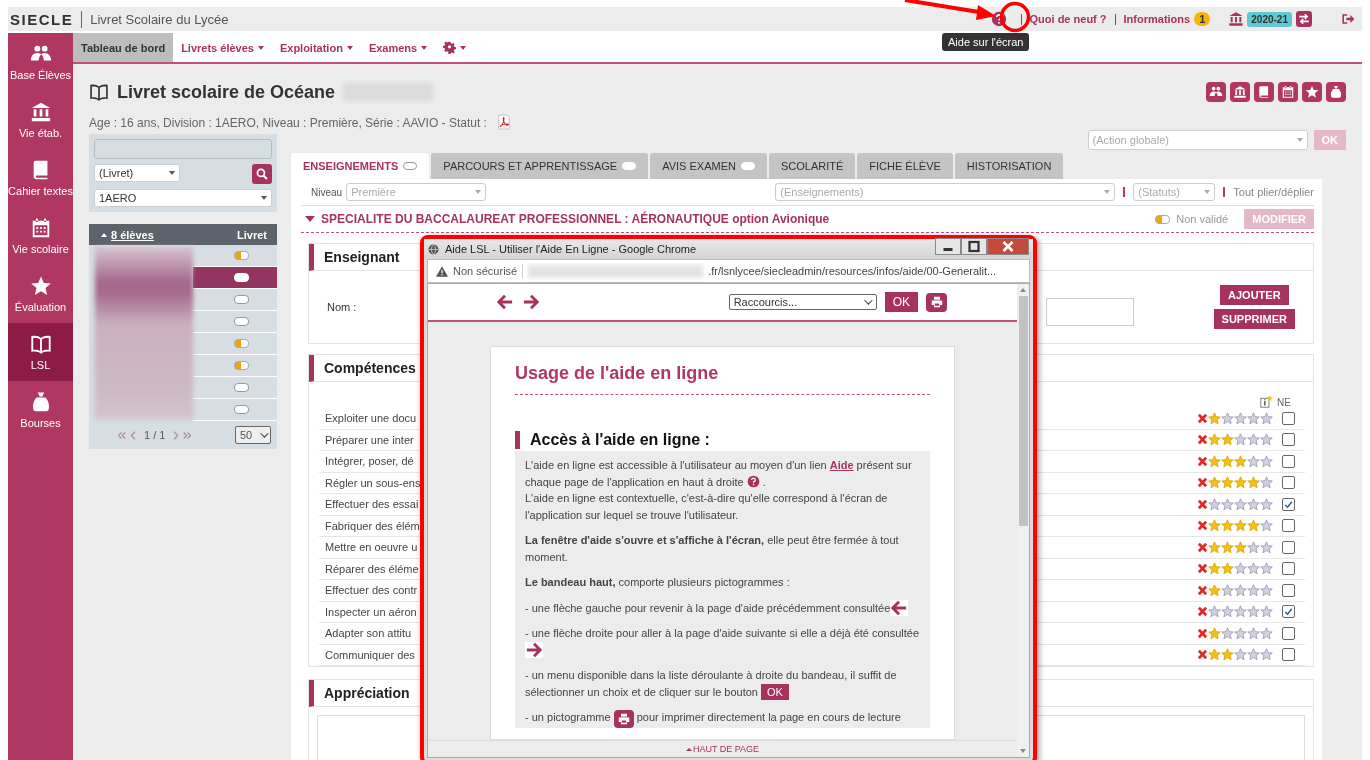 This screenshot has height=760, width=1370. Describe the element at coordinates (222, 47) in the screenshot. I see `menu-item: Livrets élèves` at that location.